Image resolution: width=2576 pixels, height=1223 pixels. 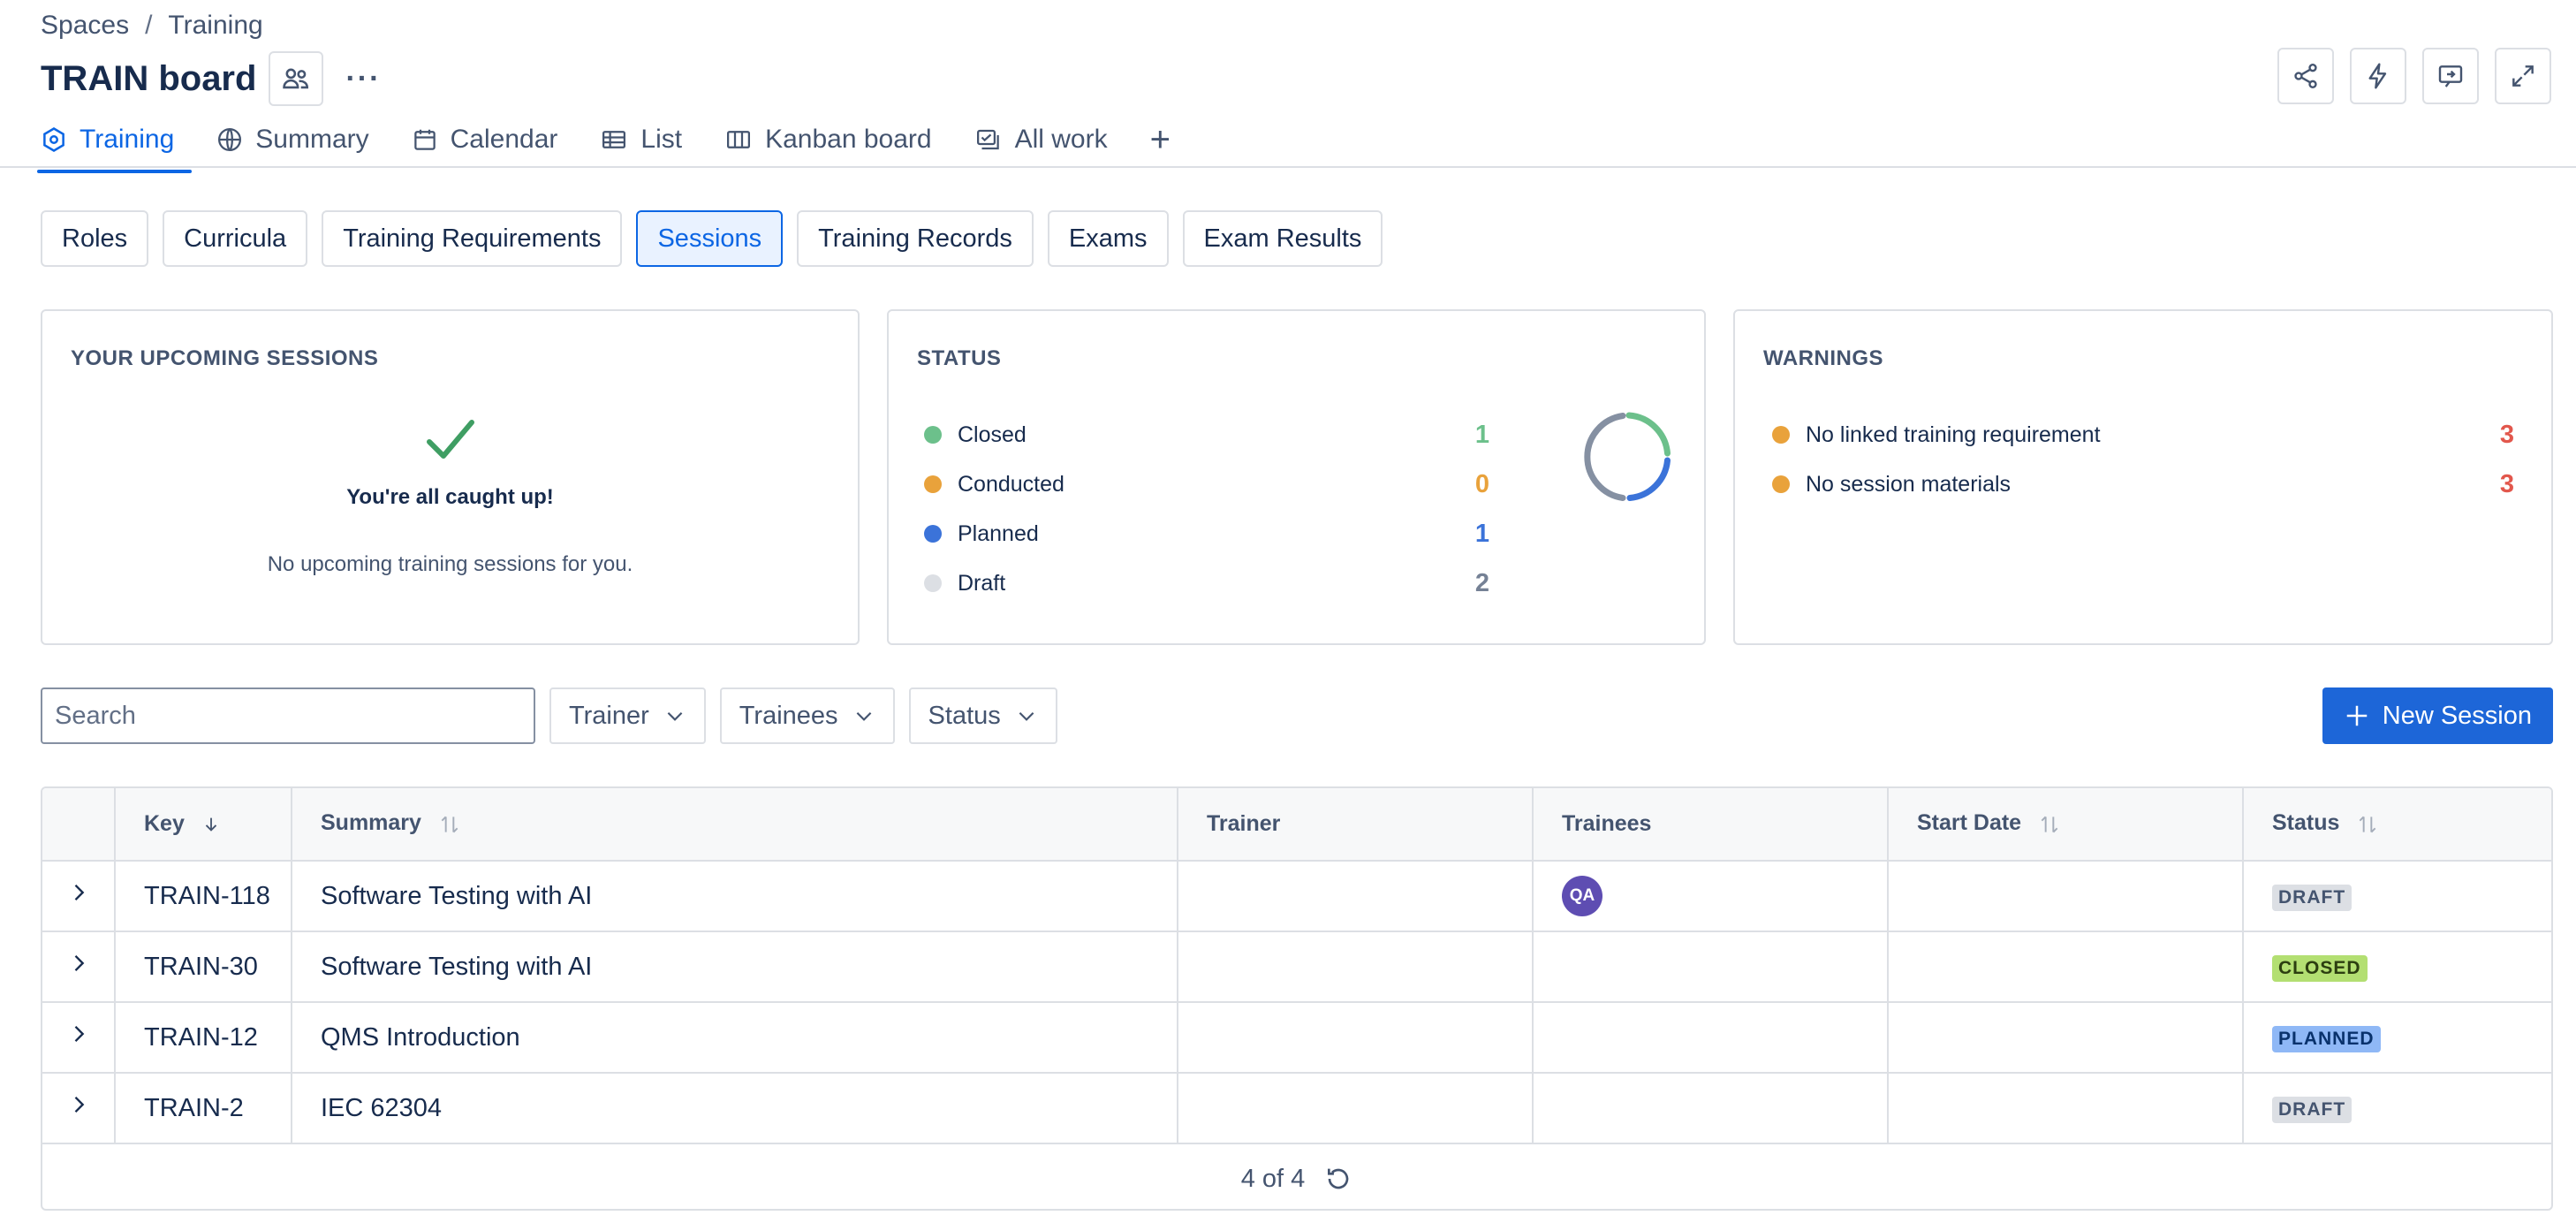 What do you see at coordinates (992, 434) in the screenshot?
I see `status-label: Closed` at bounding box center [992, 434].